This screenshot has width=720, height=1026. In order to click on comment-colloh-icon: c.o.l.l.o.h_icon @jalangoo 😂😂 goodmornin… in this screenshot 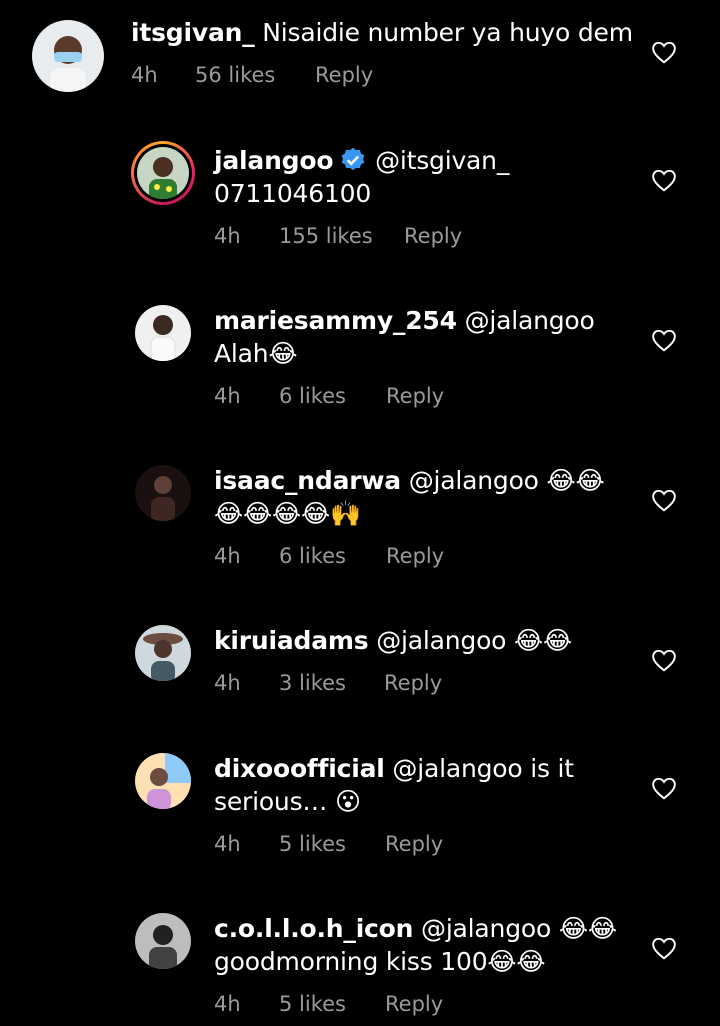, I will do `click(360, 962)`.